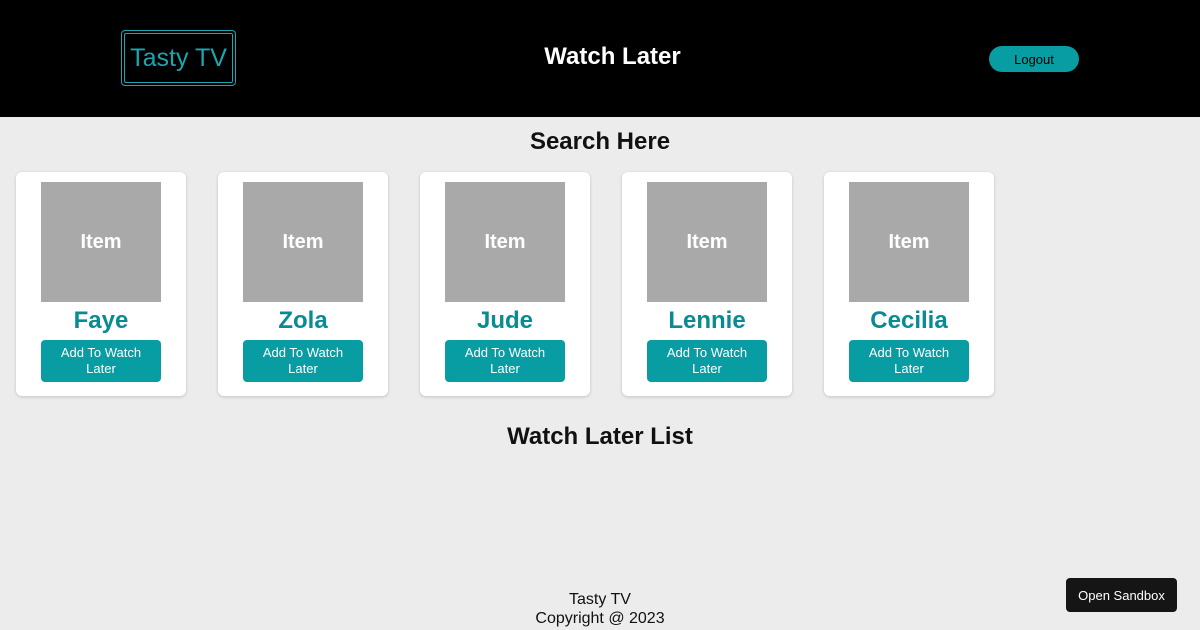 The width and height of the screenshot is (1200, 630). I want to click on item-card: Item Cecilia Add To Watch Later, so click(909, 284).